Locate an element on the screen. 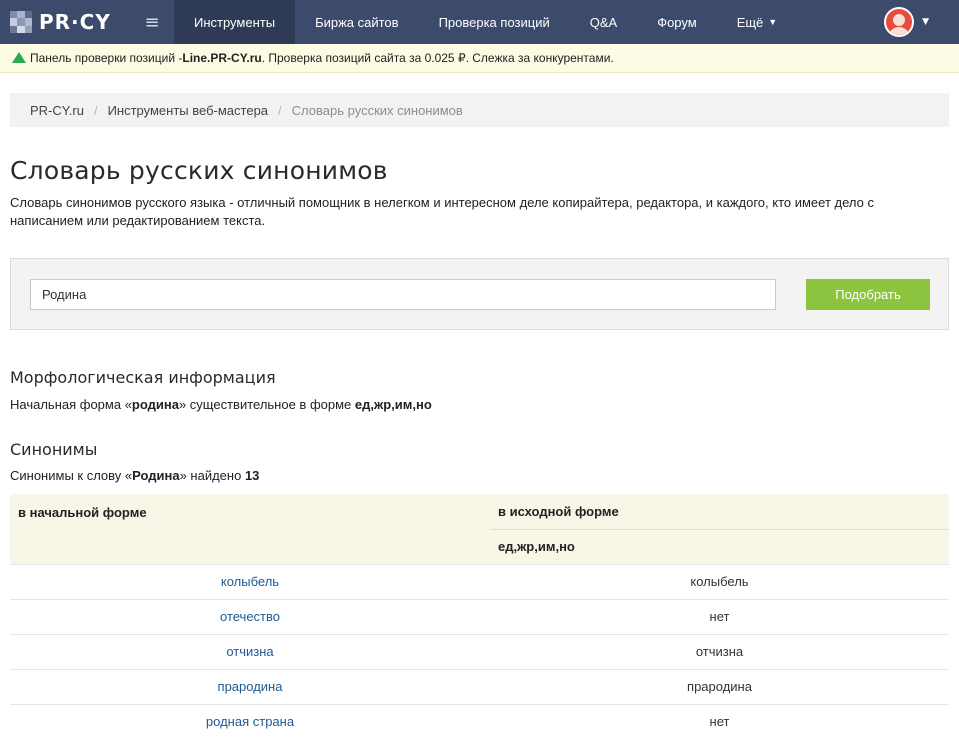 The width and height of the screenshot is (959, 745). promo-site-link: Line.PR-CY.ru is located at coordinates (221, 58).